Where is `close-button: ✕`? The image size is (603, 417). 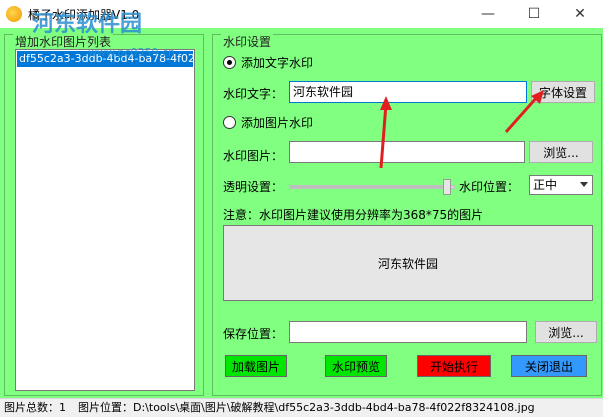 close-button: ✕ is located at coordinates (580, 14).